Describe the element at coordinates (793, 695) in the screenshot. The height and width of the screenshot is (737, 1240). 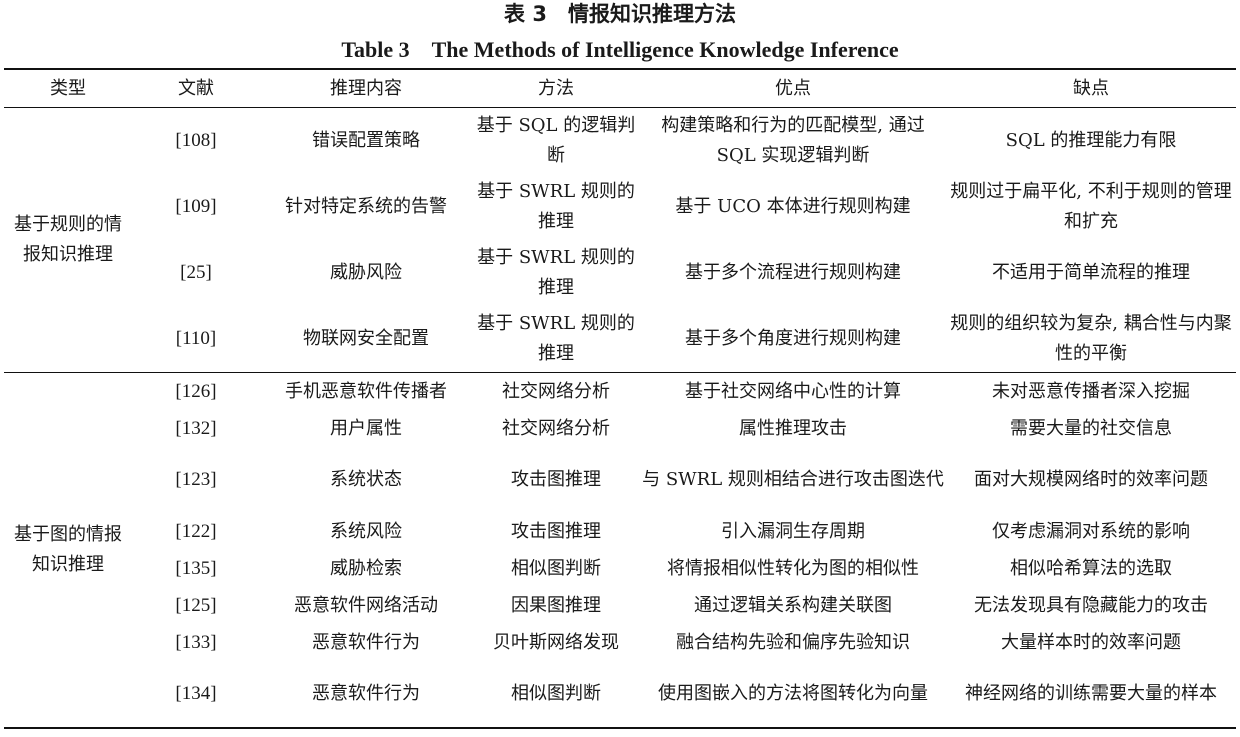
I see `pros-cell: 使用图嵌入的方法将图转化为向量` at that location.